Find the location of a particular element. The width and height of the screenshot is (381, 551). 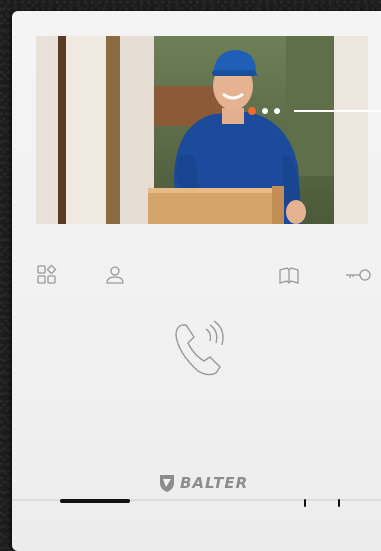

key-icon is located at coordinates (358, 275).